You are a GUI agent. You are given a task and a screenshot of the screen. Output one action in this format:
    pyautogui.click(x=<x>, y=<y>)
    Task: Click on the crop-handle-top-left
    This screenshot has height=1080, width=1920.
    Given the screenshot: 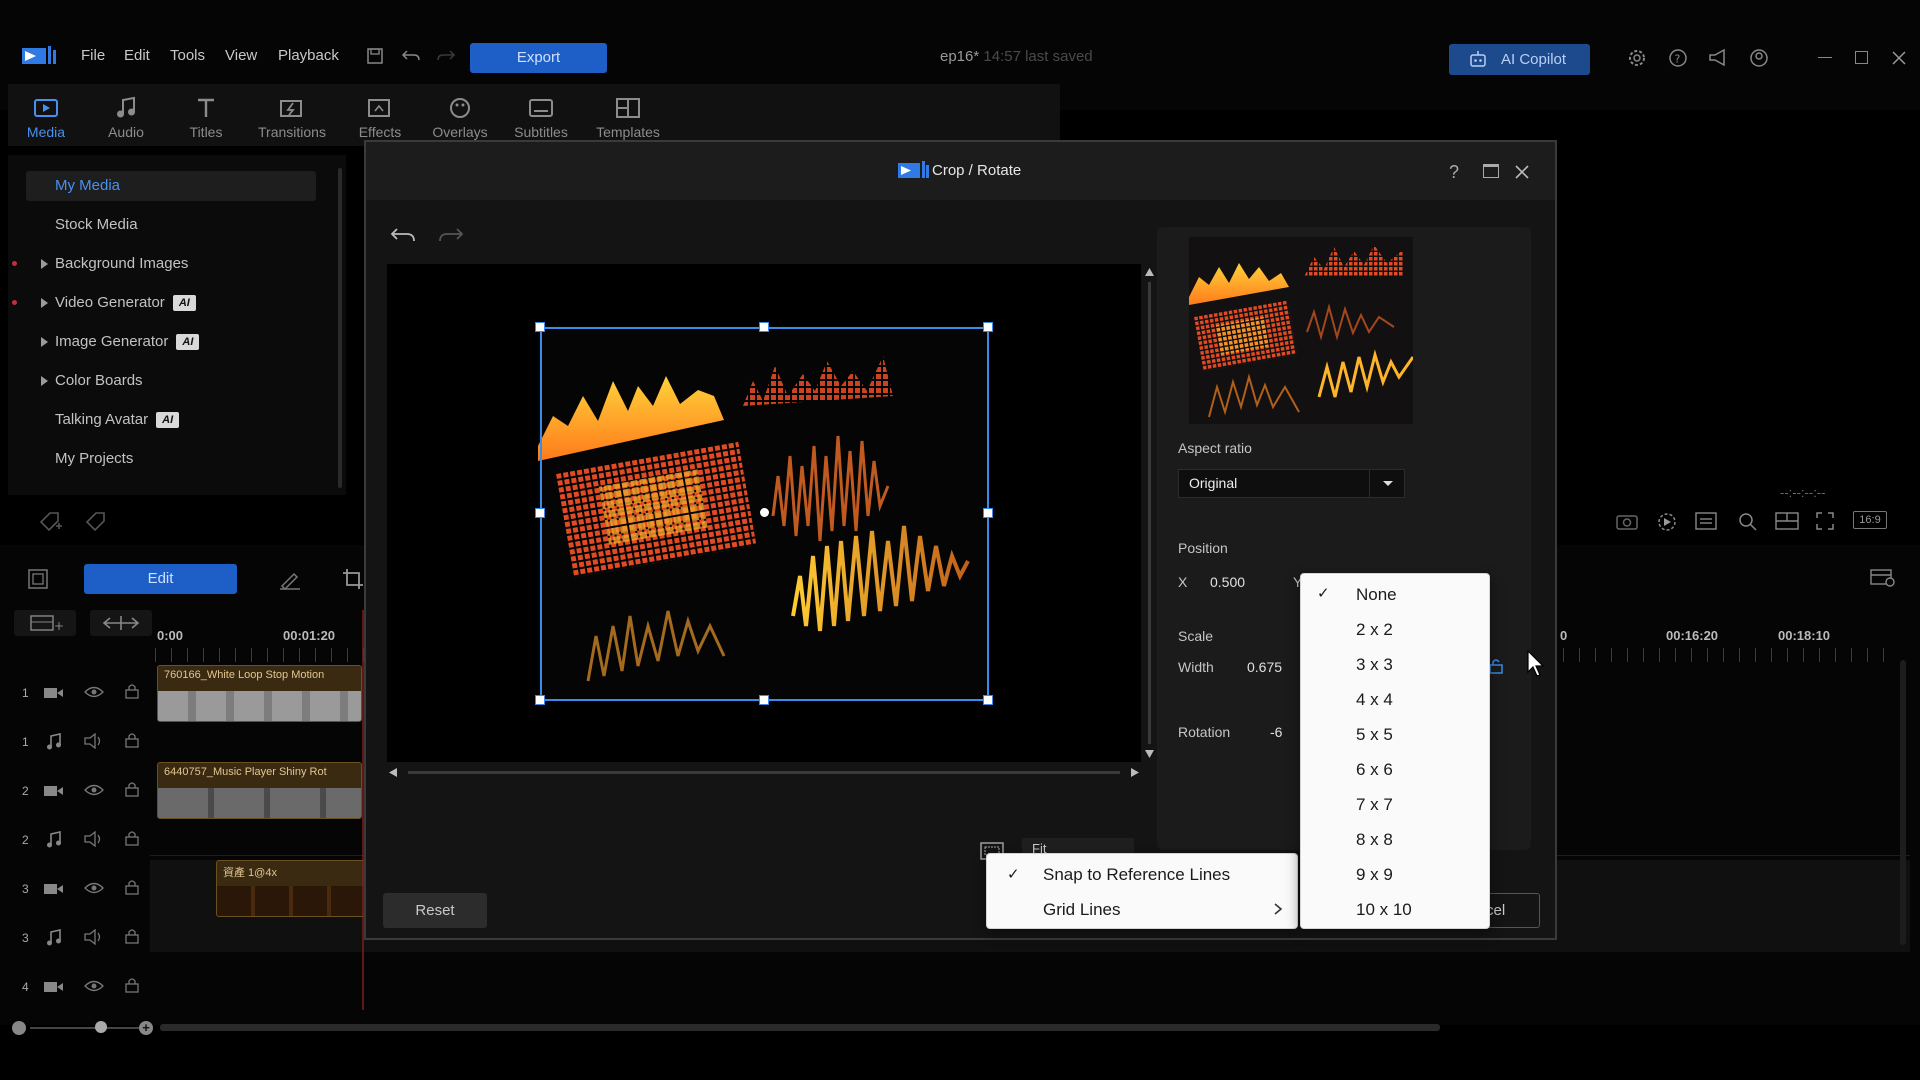 What is the action you would take?
    pyautogui.click(x=540, y=327)
    